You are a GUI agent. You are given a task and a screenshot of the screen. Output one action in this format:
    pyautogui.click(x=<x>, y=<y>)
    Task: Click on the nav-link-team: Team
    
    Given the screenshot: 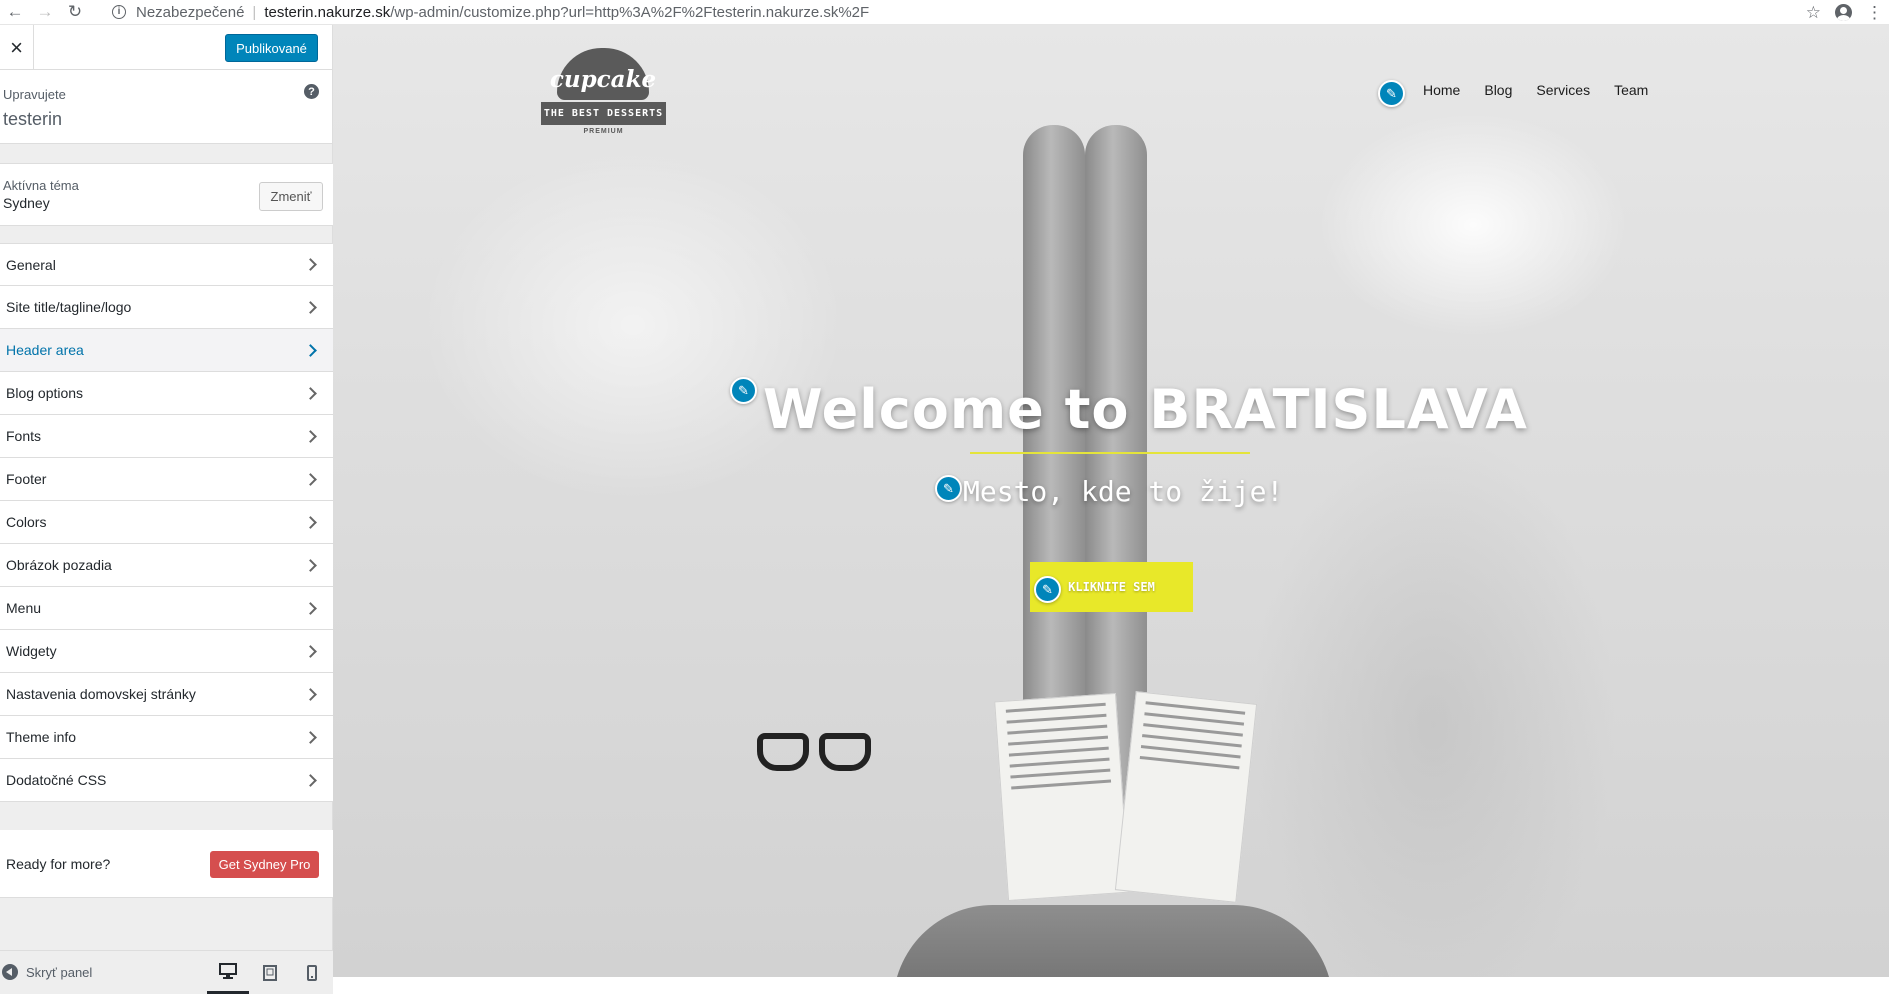 What is the action you would take?
    pyautogui.click(x=1631, y=90)
    